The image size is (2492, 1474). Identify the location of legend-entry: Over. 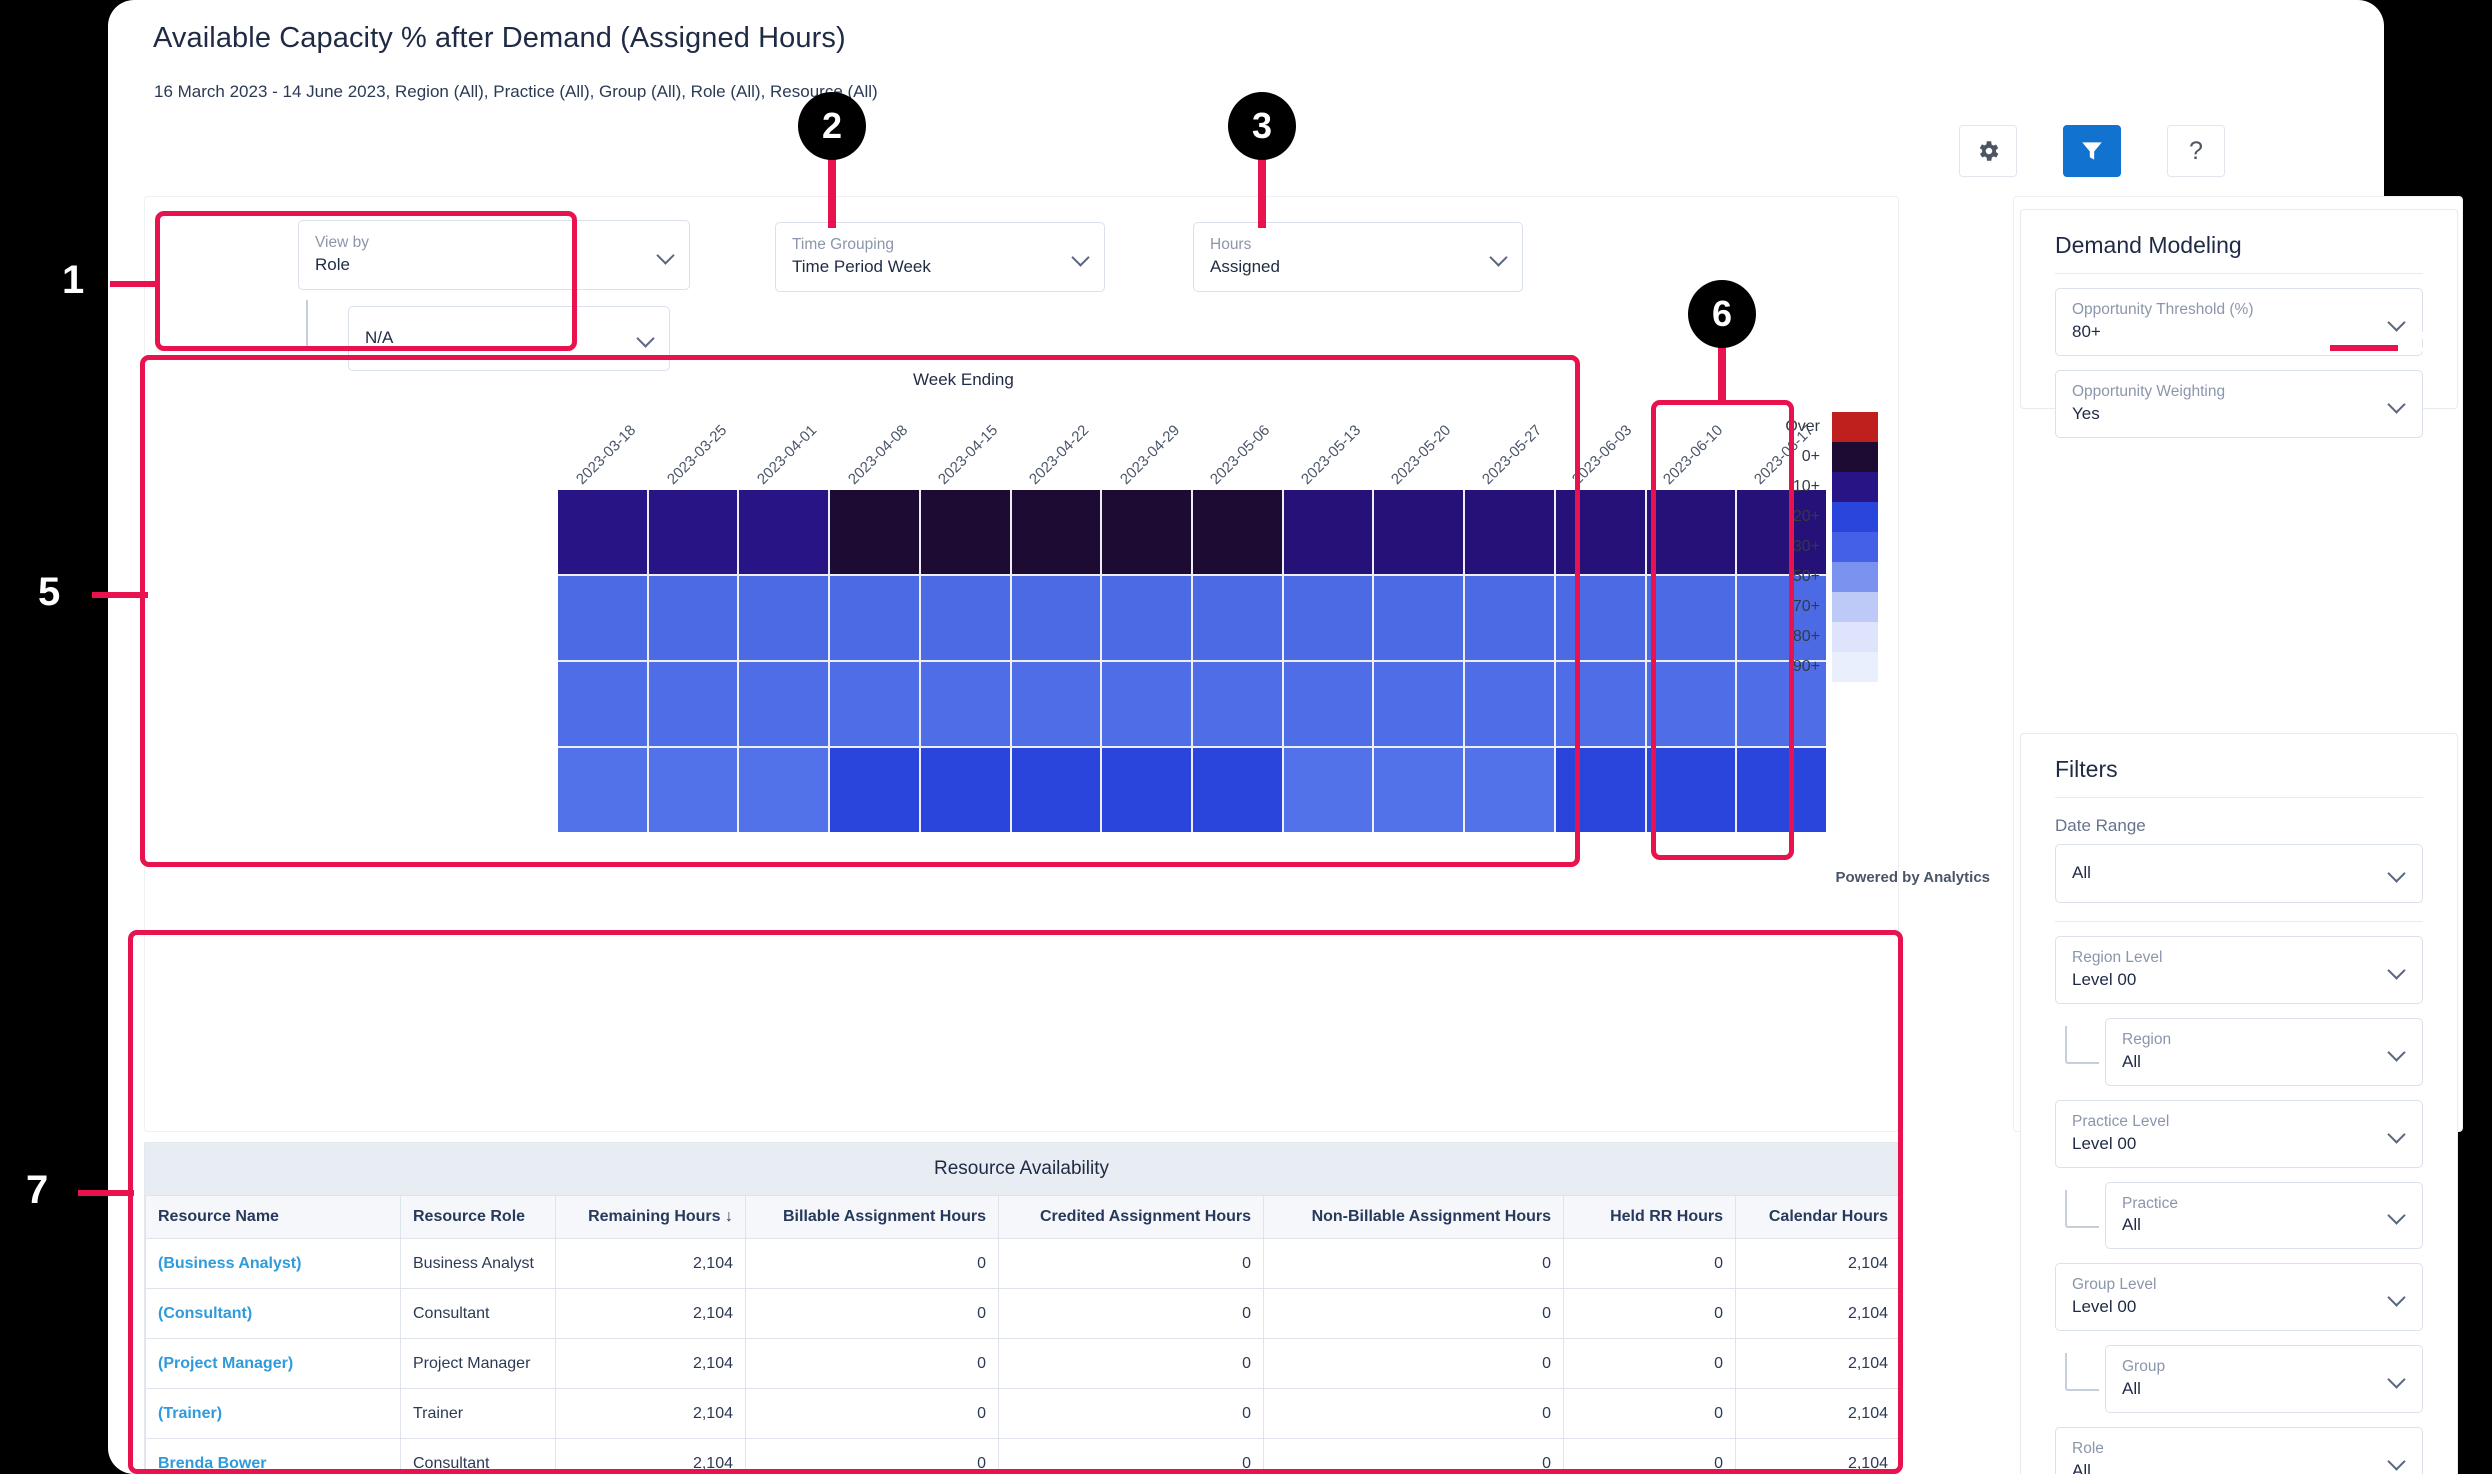
(1832, 427).